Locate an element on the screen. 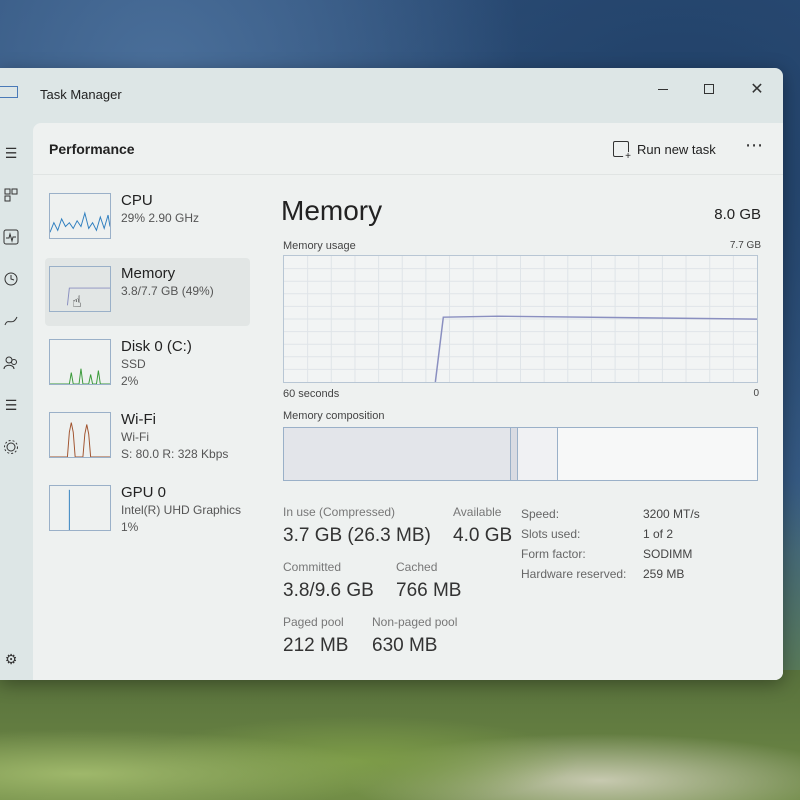 The image size is (800, 800). memory-usage-max: 7.7 GB is located at coordinates (745, 245).